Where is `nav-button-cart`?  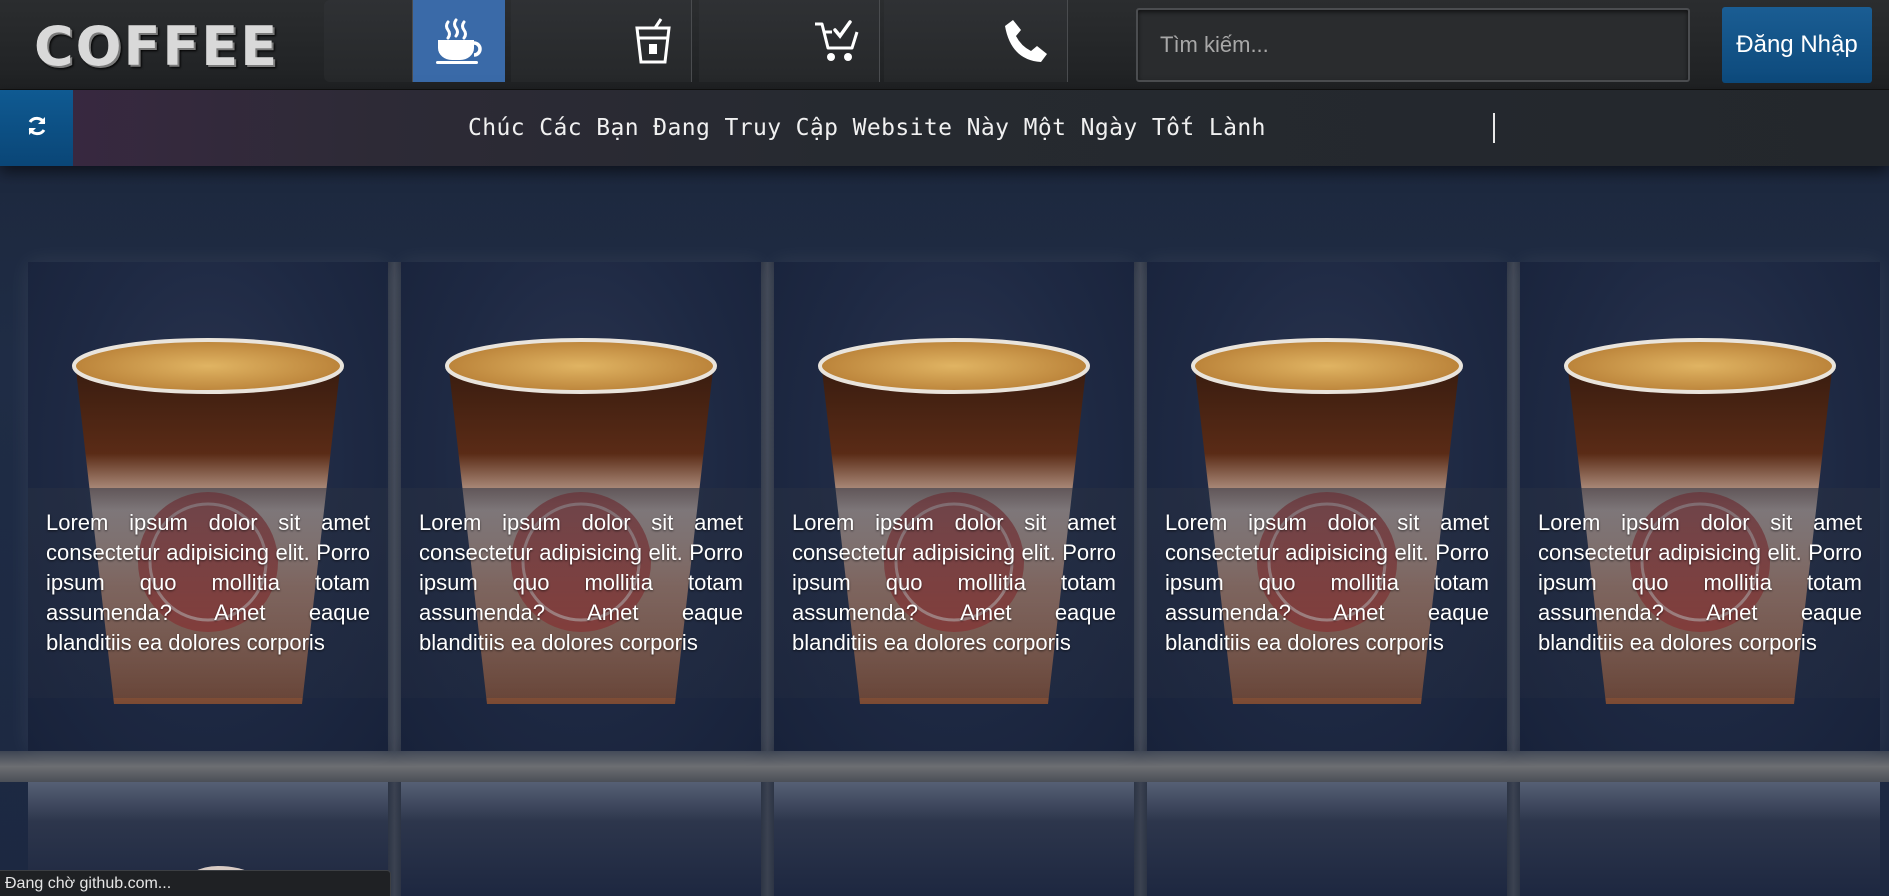 nav-button-cart is located at coordinates (789, 41).